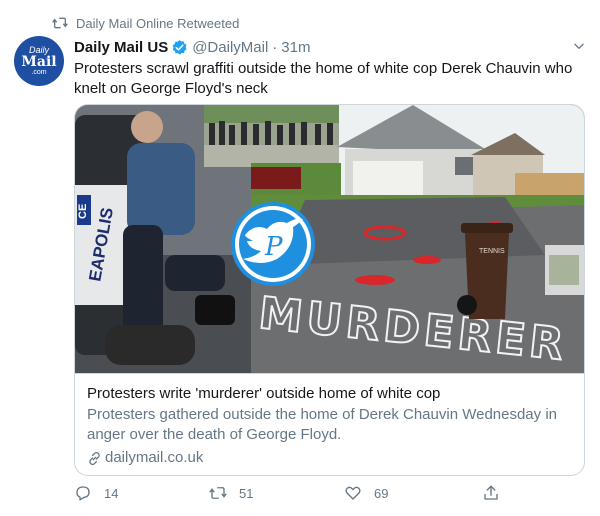  I want to click on twitter-bird-watermark-icon: P, so click(273, 244).